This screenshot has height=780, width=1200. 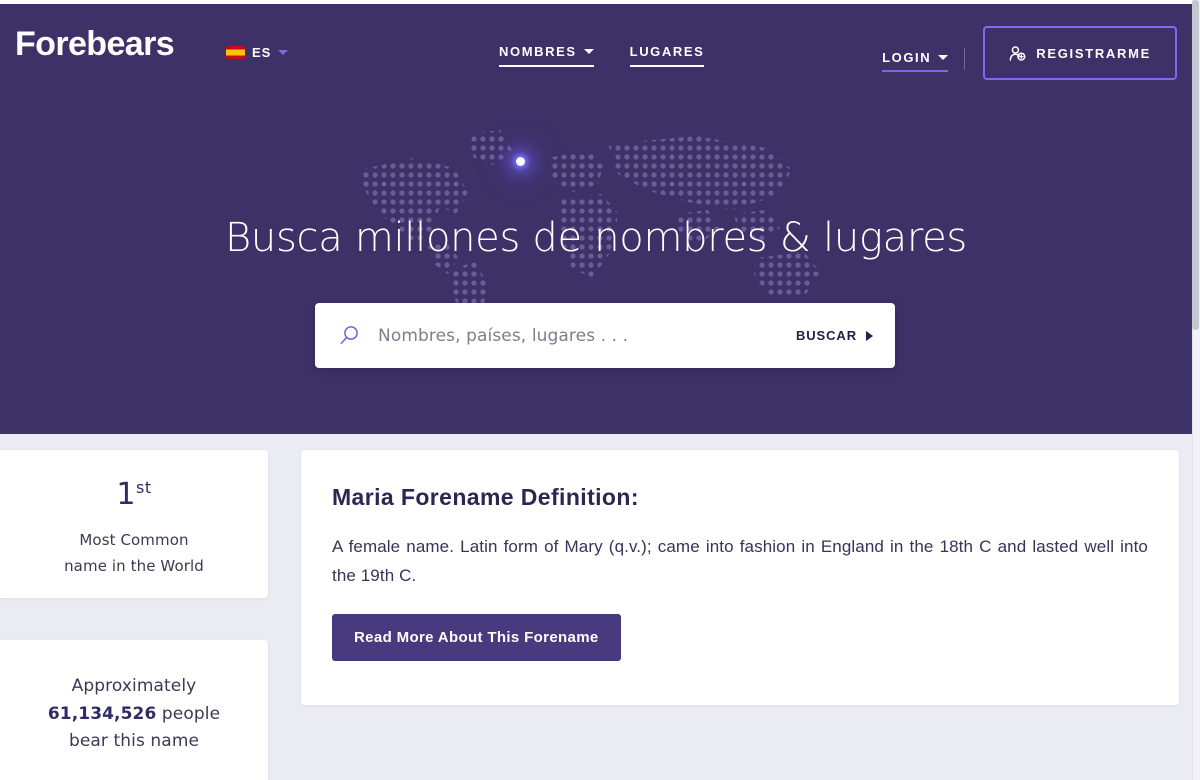 What do you see at coordinates (188, 713) in the screenshot?
I see `bearer-count-people-label: people` at bounding box center [188, 713].